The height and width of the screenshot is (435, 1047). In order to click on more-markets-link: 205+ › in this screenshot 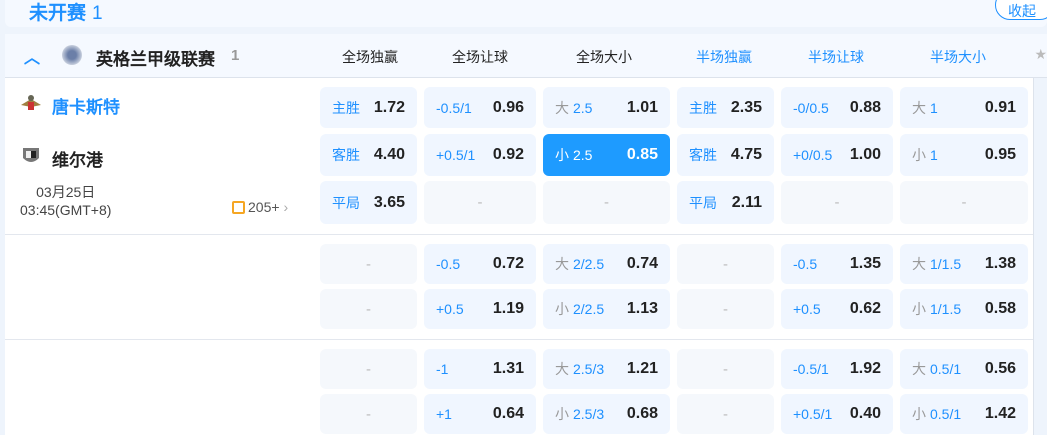, I will do `click(260, 207)`.